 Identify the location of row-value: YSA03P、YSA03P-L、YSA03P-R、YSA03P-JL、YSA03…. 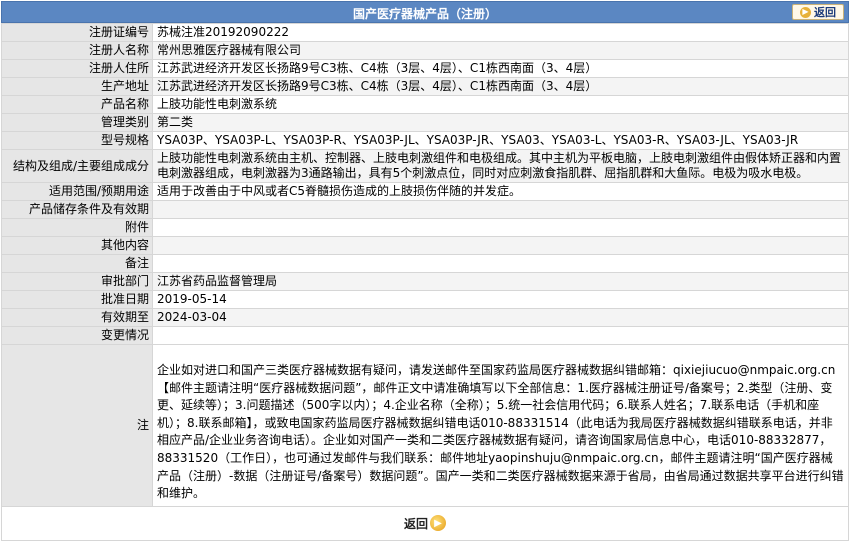
(500, 140).